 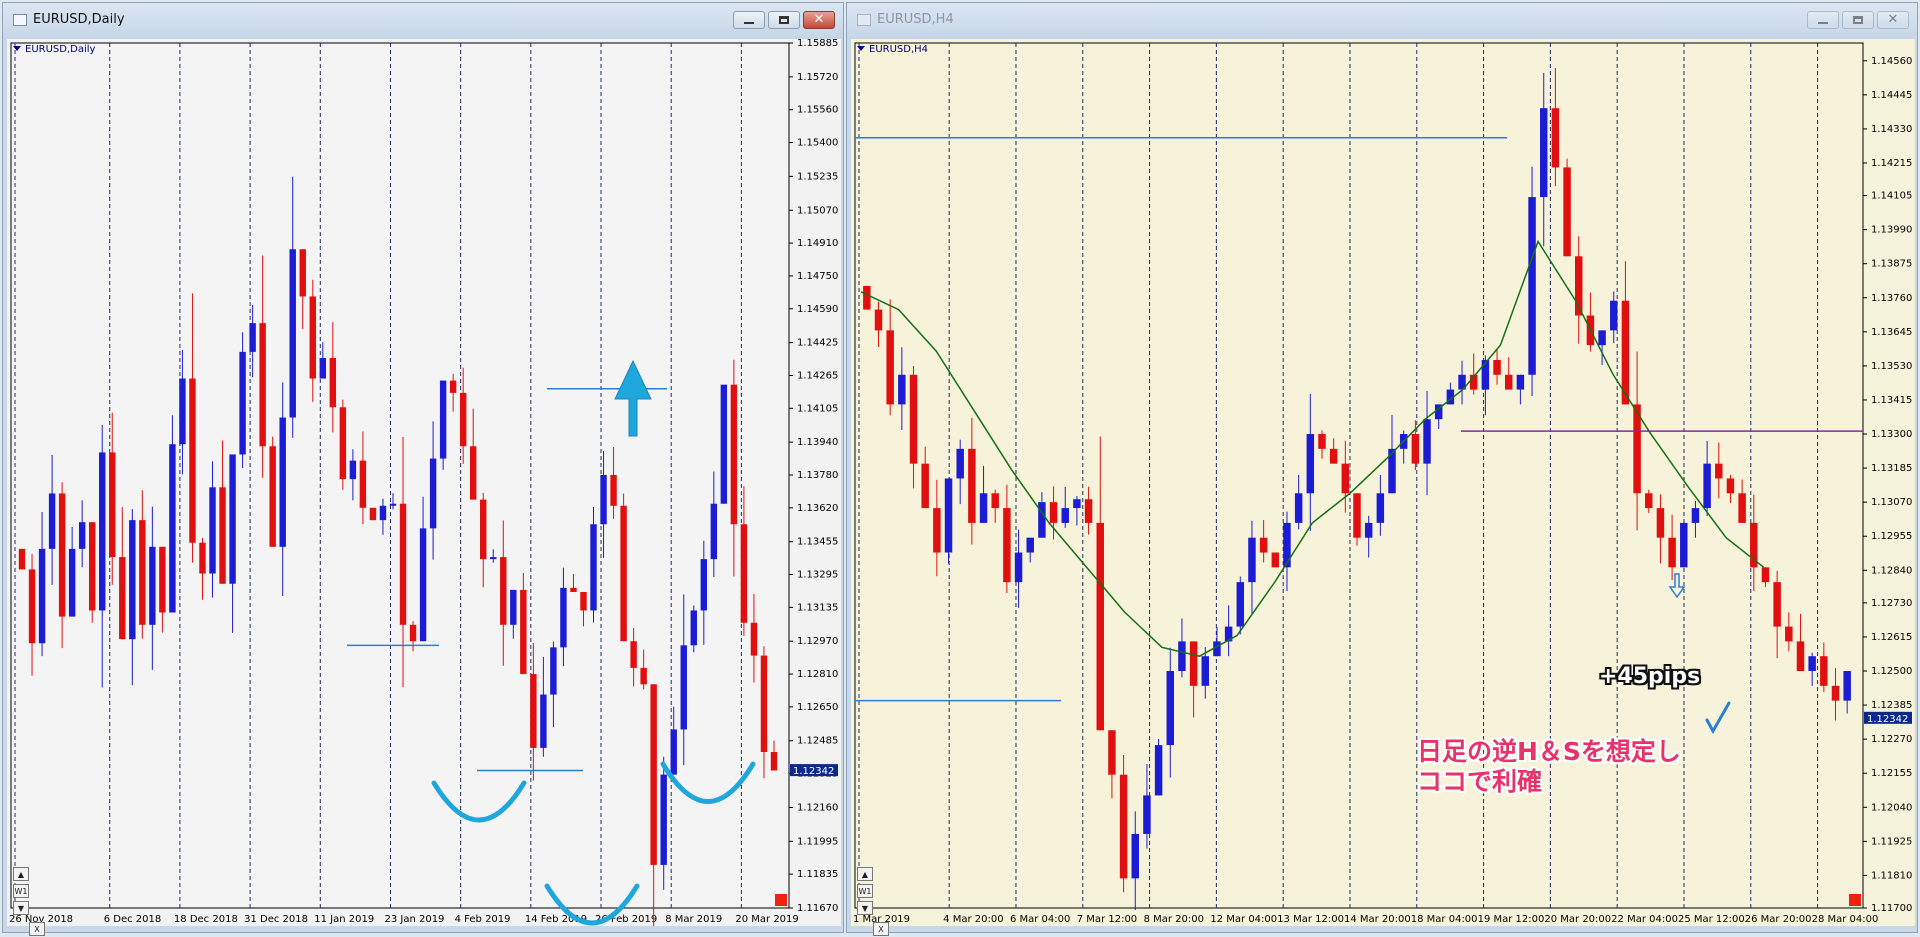 What do you see at coordinates (1891, 196) in the screenshot?
I see `price-tick-label: 1.14105` at bounding box center [1891, 196].